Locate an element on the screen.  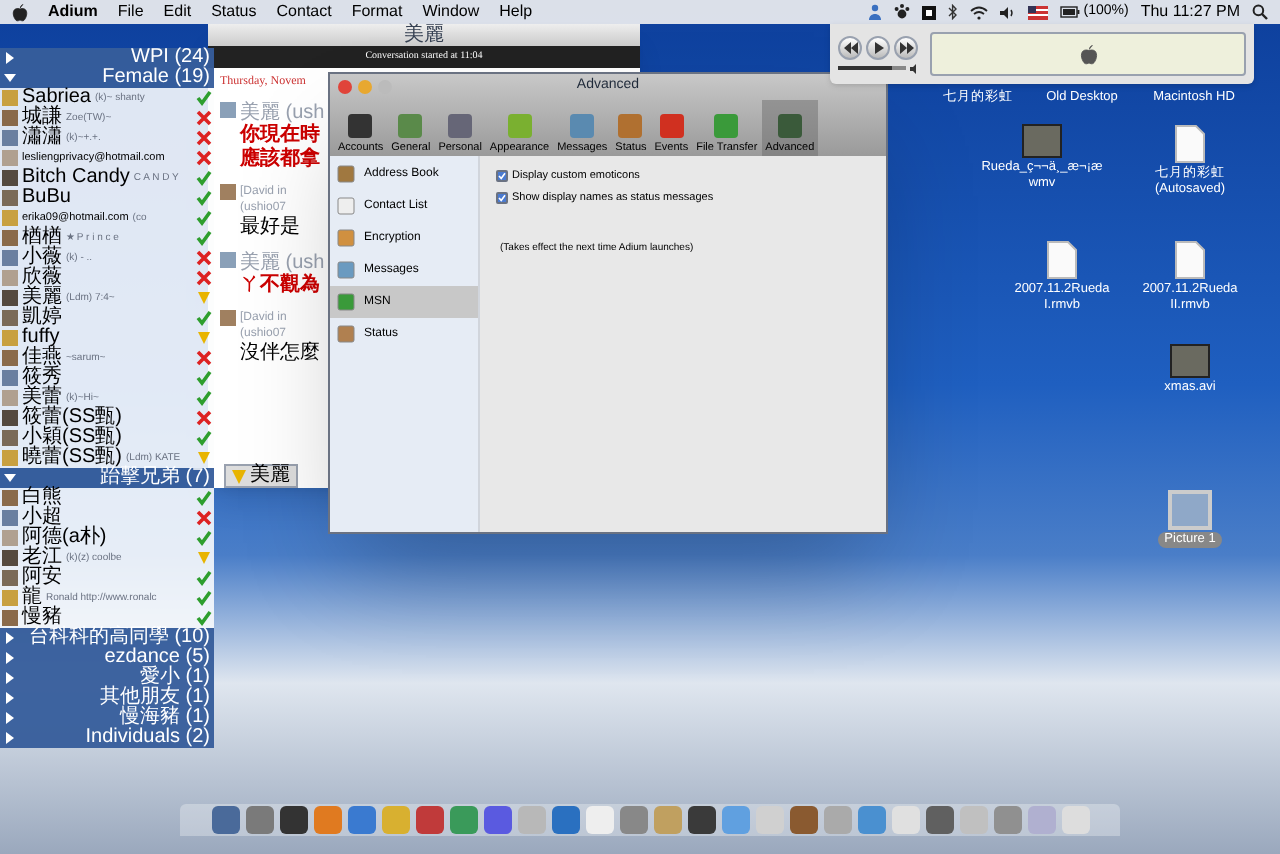
search-icon is located at coordinates (1260, 12).